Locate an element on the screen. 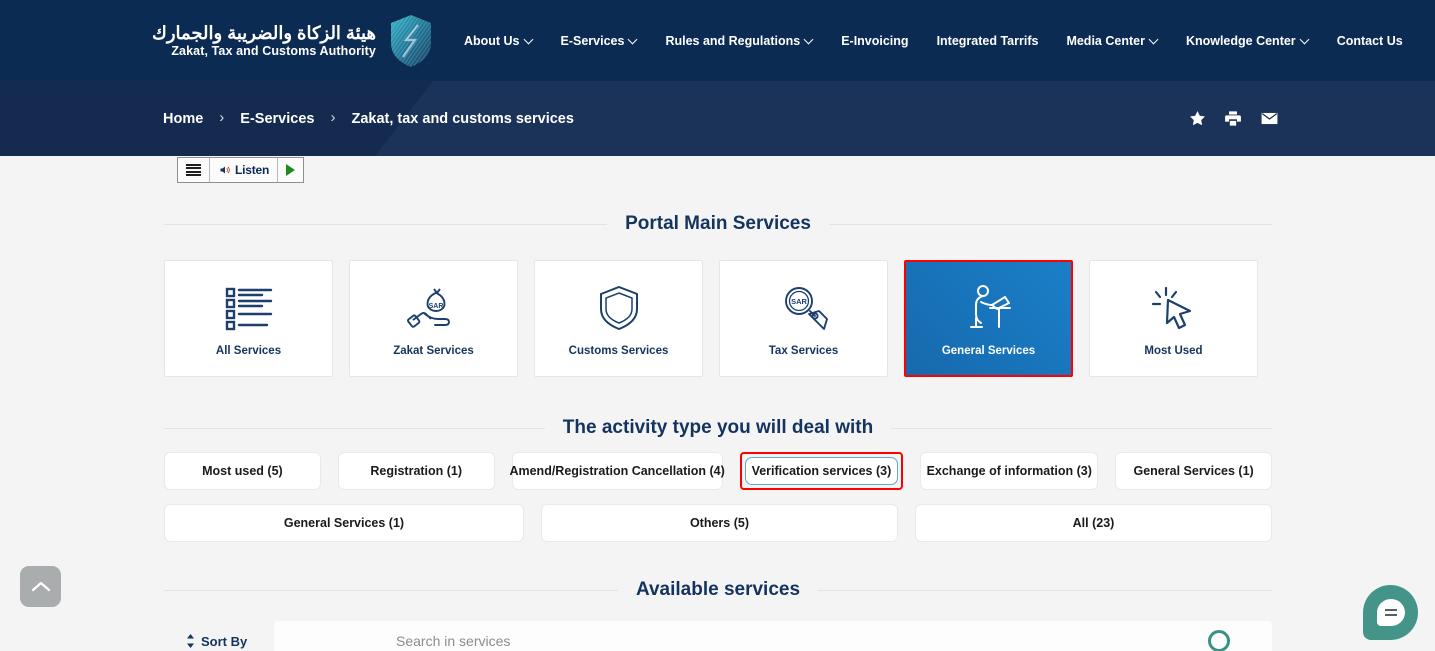  service-card-general-services: General Services is located at coordinates (988, 318).